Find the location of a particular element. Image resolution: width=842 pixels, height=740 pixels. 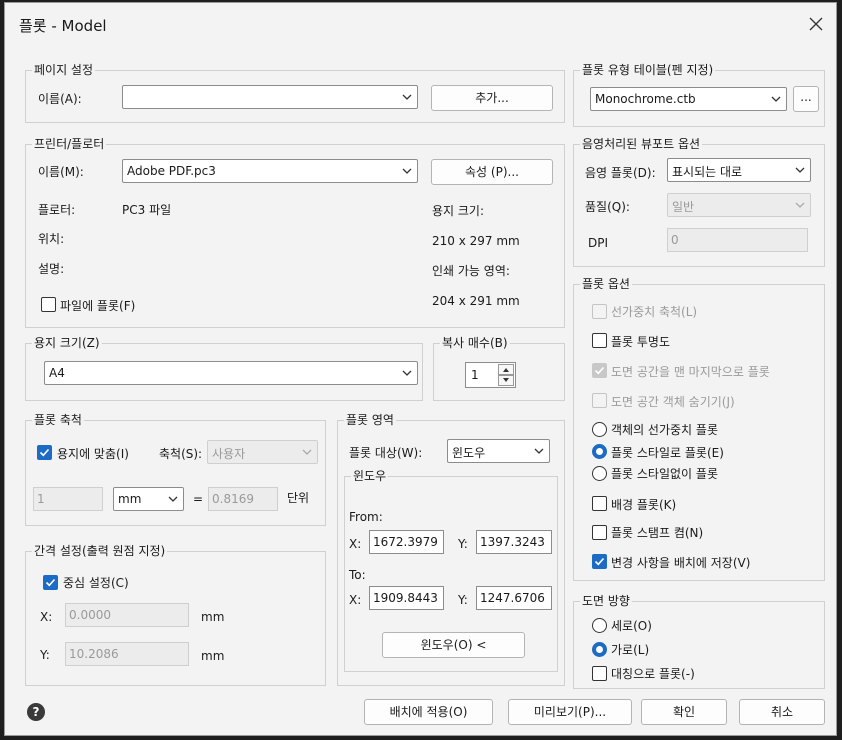

printer-name-value: Adobe PDF.pc3 is located at coordinates (171, 171).